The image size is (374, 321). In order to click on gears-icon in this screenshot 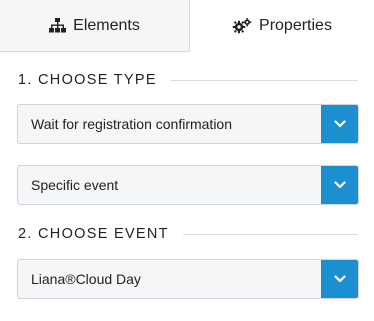, I will do `click(242, 26)`.